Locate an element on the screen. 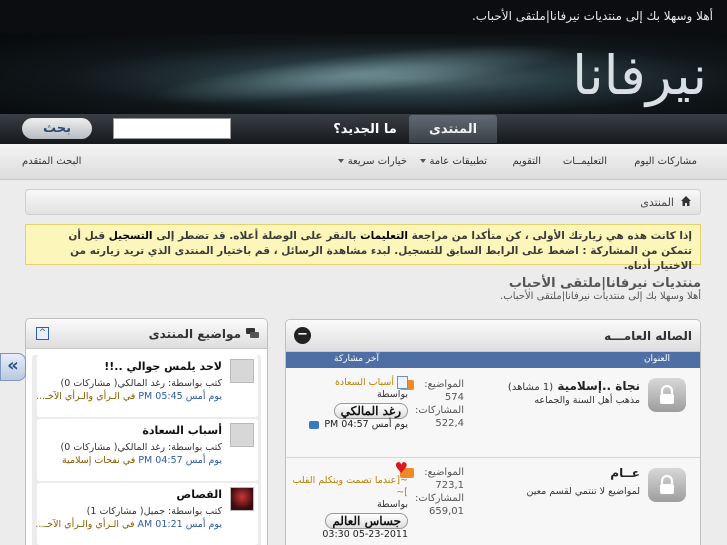  category-header: الصاله العامـــه − is located at coordinates (493, 336).